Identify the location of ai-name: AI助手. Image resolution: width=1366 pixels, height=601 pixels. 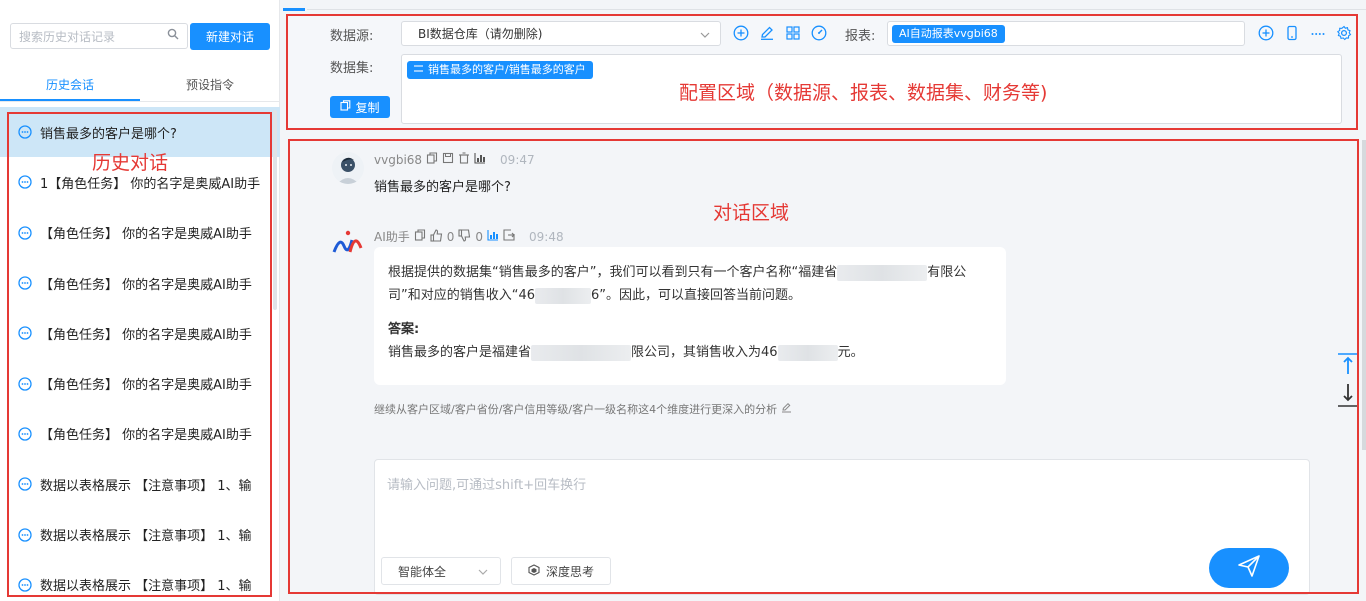
(392, 237).